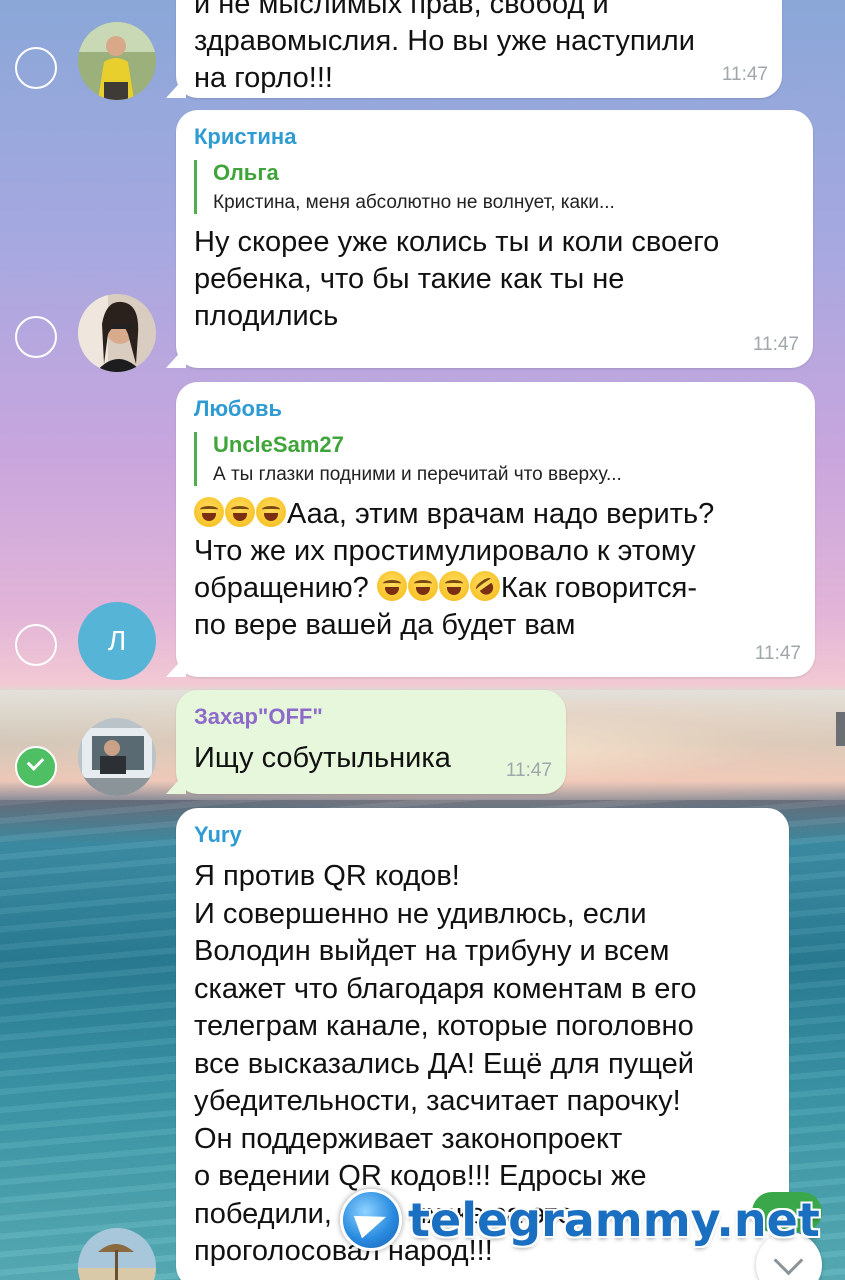 The height and width of the screenshot is (1280, 845). Describe the element at coordinates (495, 409) in the screenshot. I see `sender-name: Любовь` at that location.